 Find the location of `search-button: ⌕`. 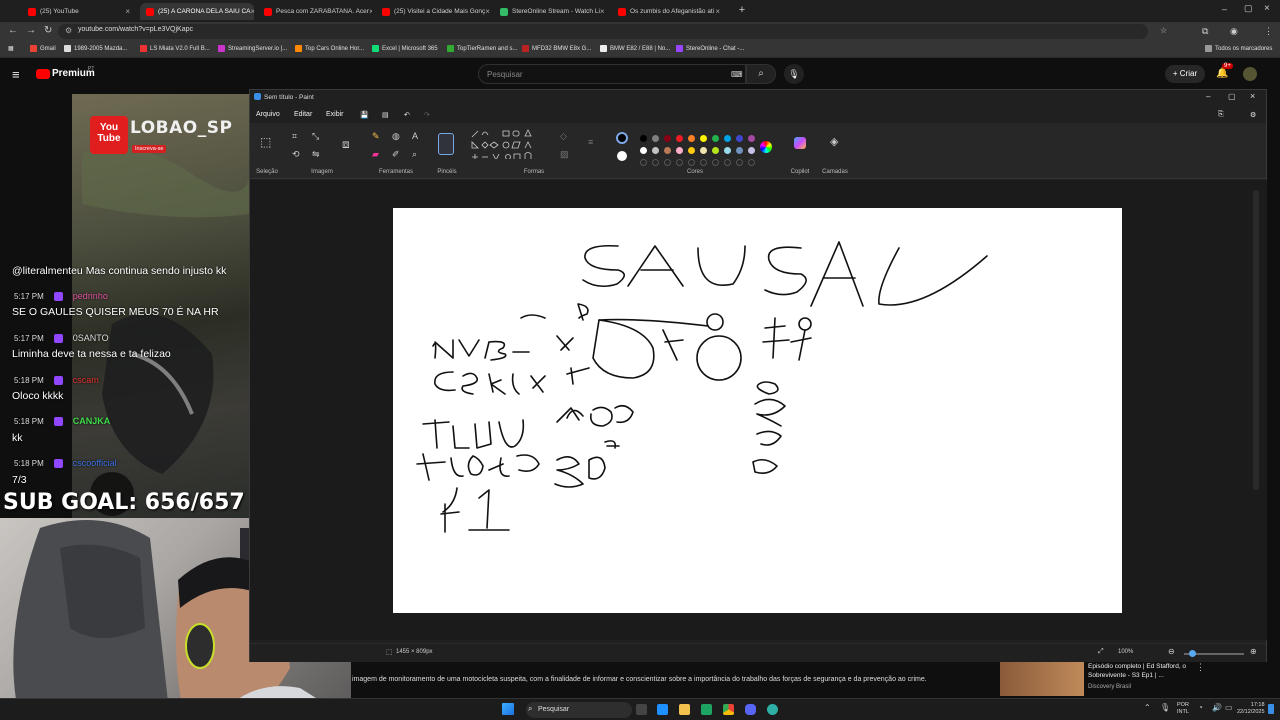

search-button: ⌕ is located at coordinates (761, 74).